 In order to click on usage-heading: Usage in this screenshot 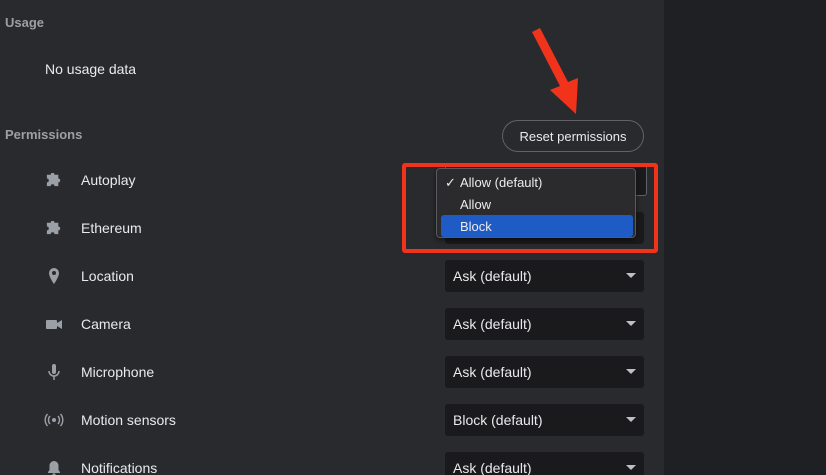, I will do `click(25, 22)`.